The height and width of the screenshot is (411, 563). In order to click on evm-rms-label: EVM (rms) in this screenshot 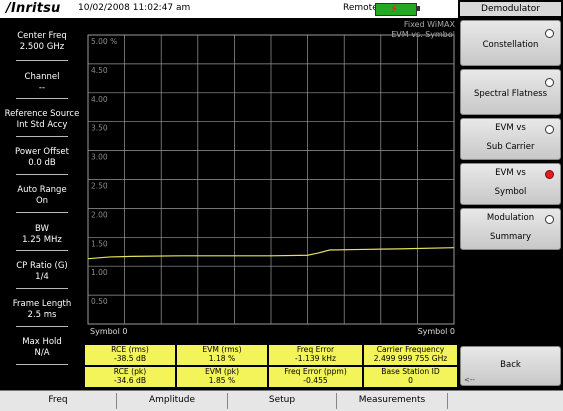, I will do `click(222, 349)`.